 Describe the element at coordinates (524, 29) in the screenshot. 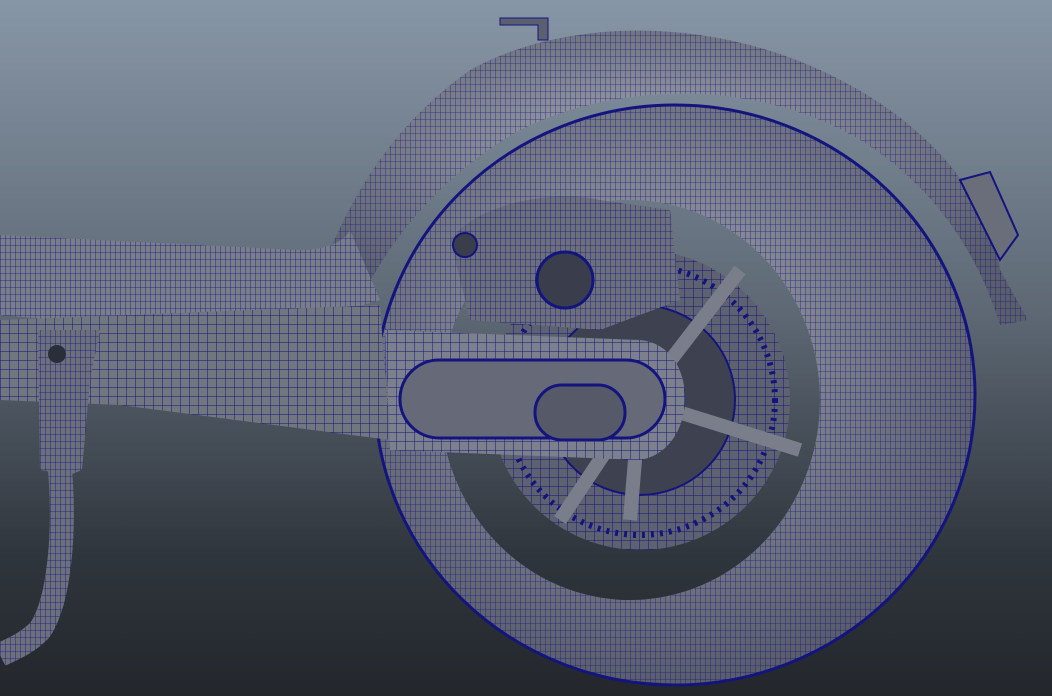

I see `fender-hook` at that location.